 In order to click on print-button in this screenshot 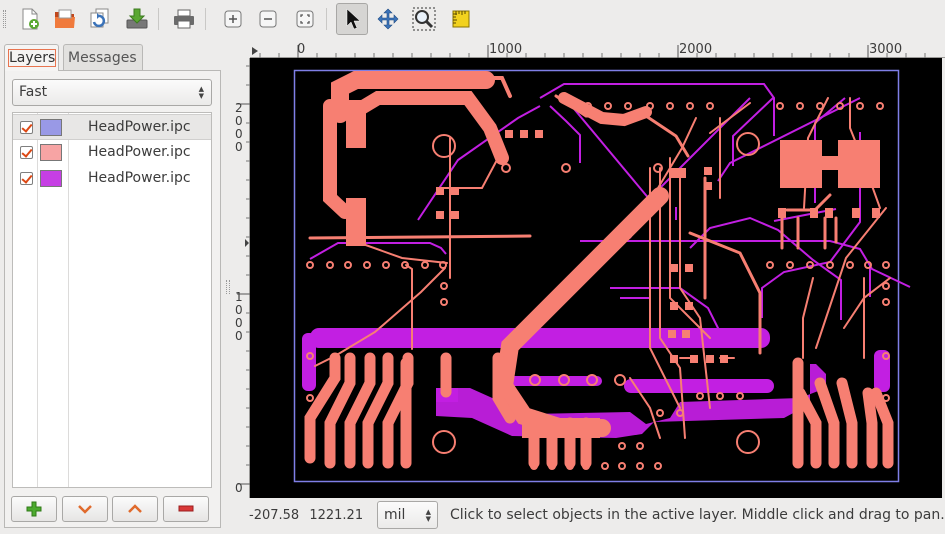, I will do `click(184, 19)`.